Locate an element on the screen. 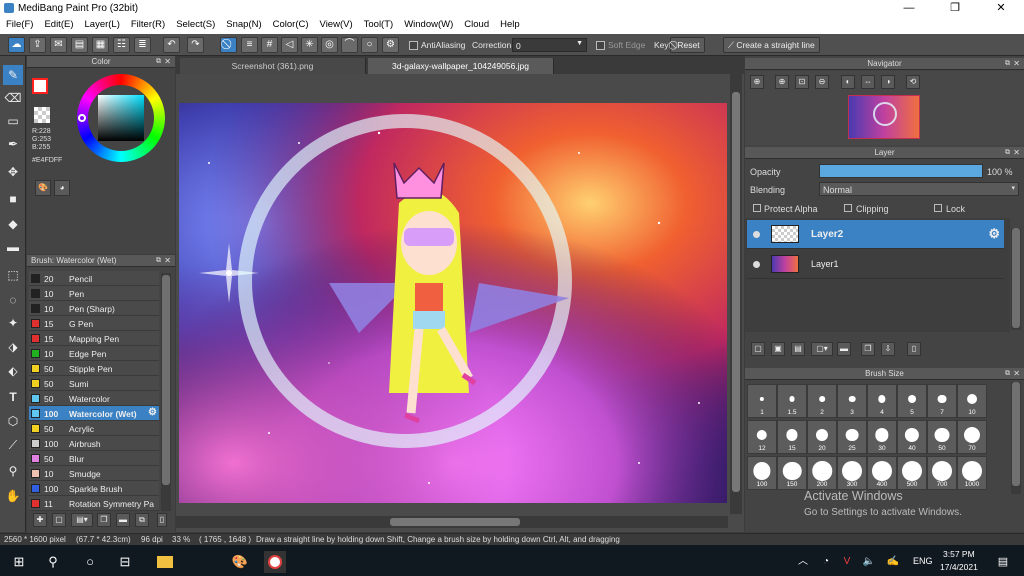 The height and width of the screenshot is (576, 1024). brush-size-cell: 7 is located at coordinates (942, 401).